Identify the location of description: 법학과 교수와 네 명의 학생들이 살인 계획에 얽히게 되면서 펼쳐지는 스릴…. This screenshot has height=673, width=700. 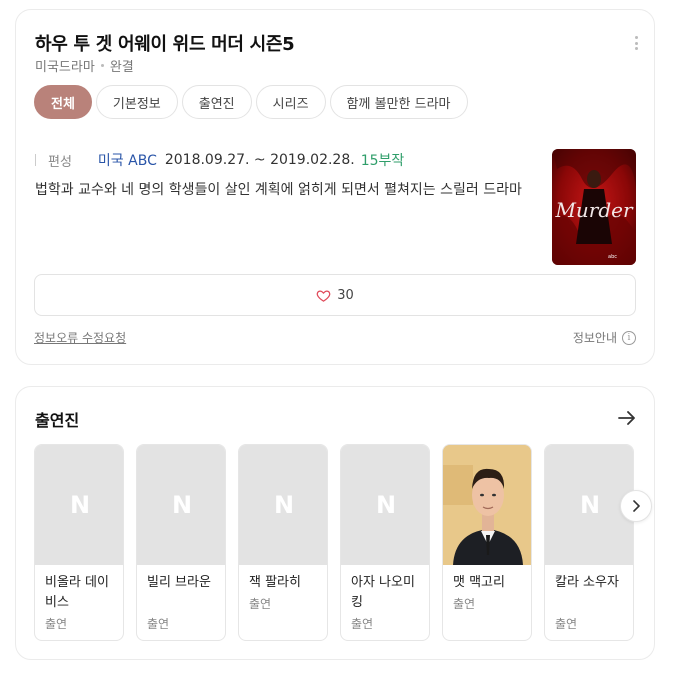
(278, 190).